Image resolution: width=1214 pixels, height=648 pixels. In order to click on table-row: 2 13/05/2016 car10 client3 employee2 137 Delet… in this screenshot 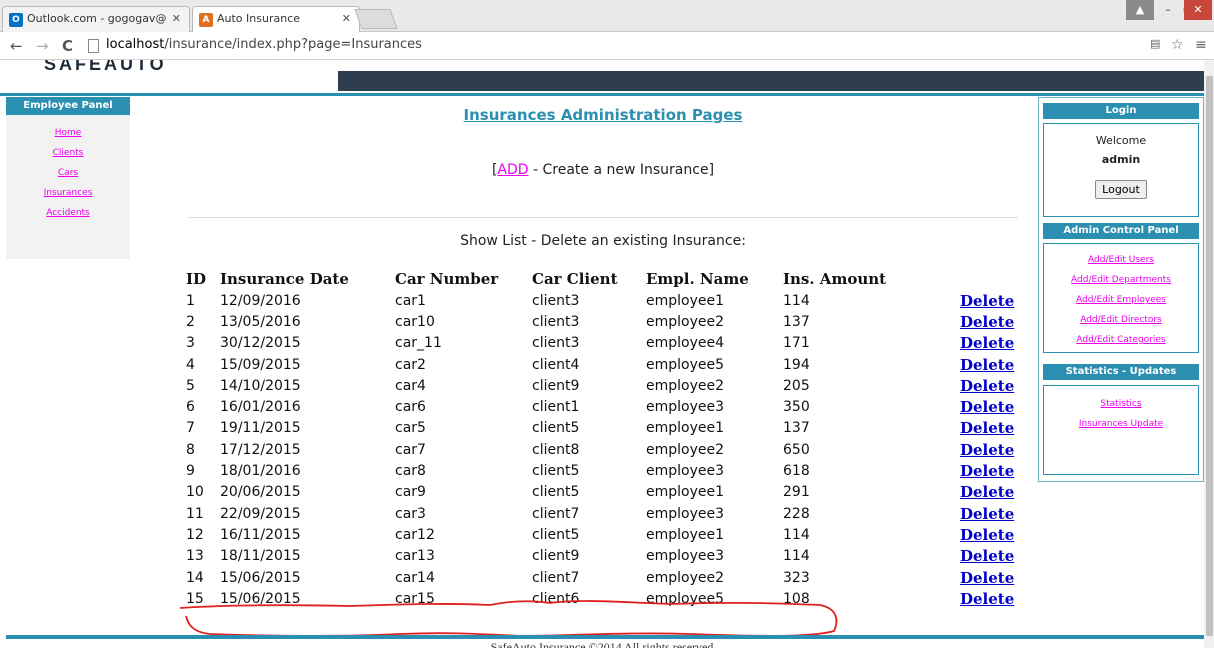, I will do `click(603, 321)`.